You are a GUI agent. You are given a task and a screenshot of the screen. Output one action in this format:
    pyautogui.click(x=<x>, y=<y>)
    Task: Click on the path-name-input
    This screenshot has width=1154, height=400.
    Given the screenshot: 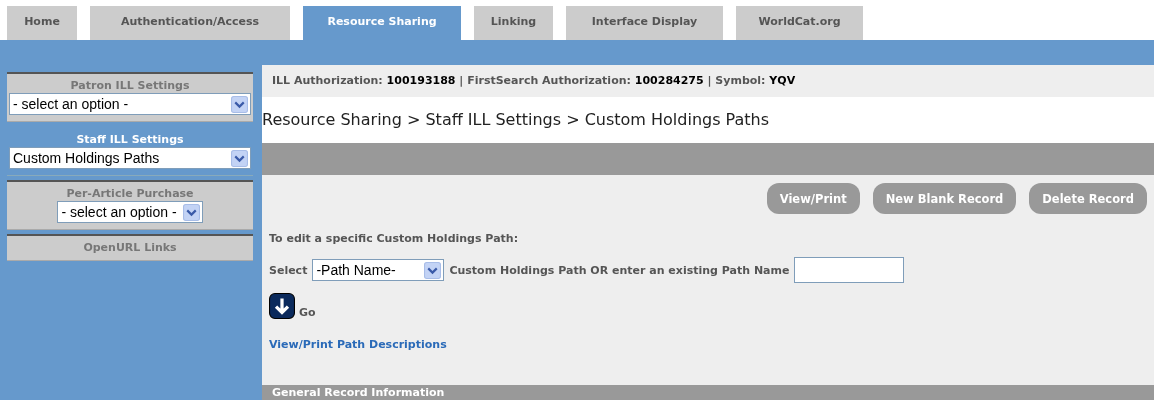 What is the action you would take?
    pyautogui.click(x=849, y=270)
    